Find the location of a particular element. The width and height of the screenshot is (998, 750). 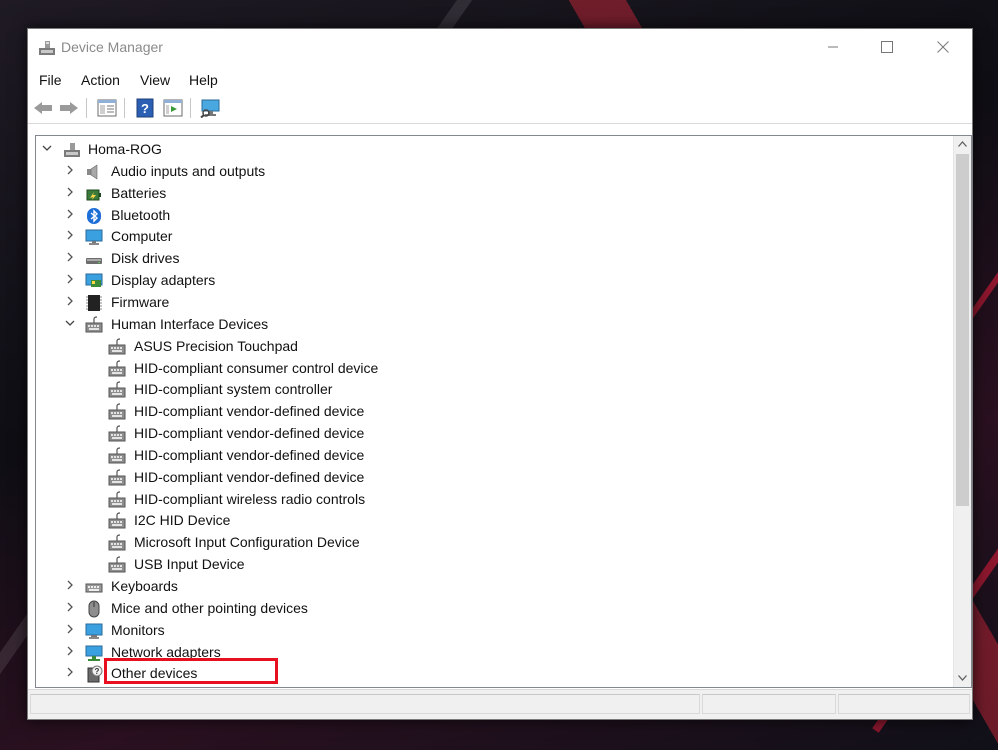

tree-device-item: USB Input Device is located at coordinates (491, 565).